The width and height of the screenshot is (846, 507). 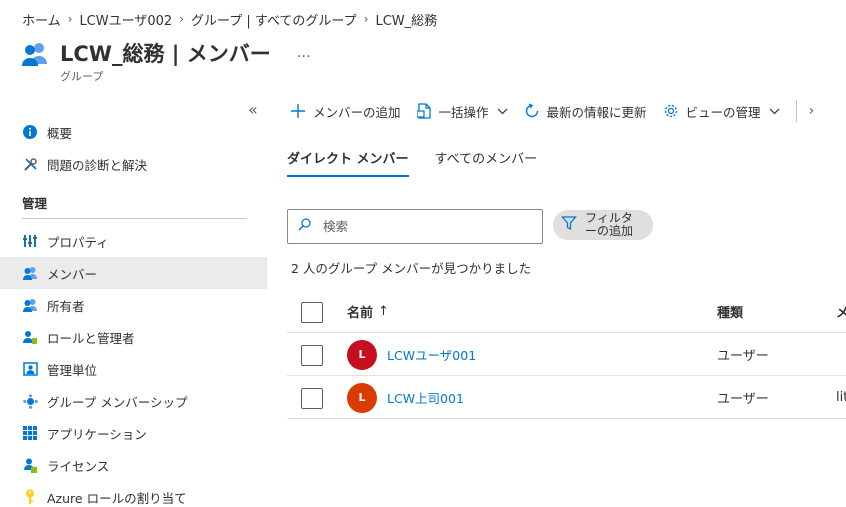 I want to click on sidebar-section-manage: 管理, so click(x=35, y=203).